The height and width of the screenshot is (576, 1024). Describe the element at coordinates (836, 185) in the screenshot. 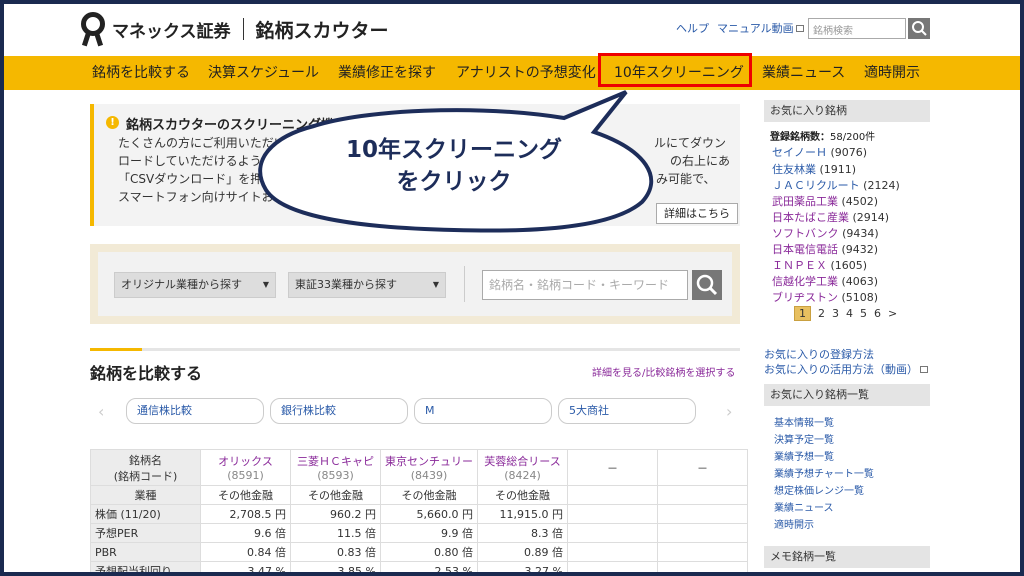

I see `favorite-item: ＪＡＣリクルート (2124)` at that location.